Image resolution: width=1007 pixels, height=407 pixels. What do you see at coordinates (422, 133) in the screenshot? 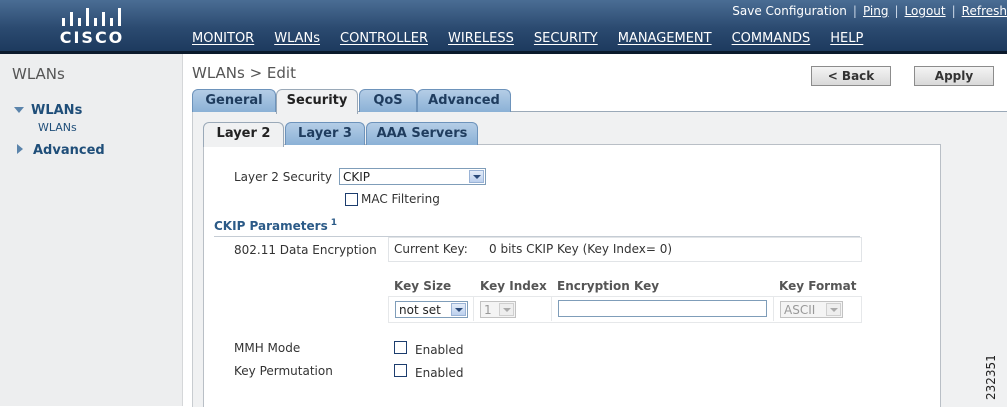
I see `subtab-aaa-servers: AAA Servers` at bounding box center [422, 133].